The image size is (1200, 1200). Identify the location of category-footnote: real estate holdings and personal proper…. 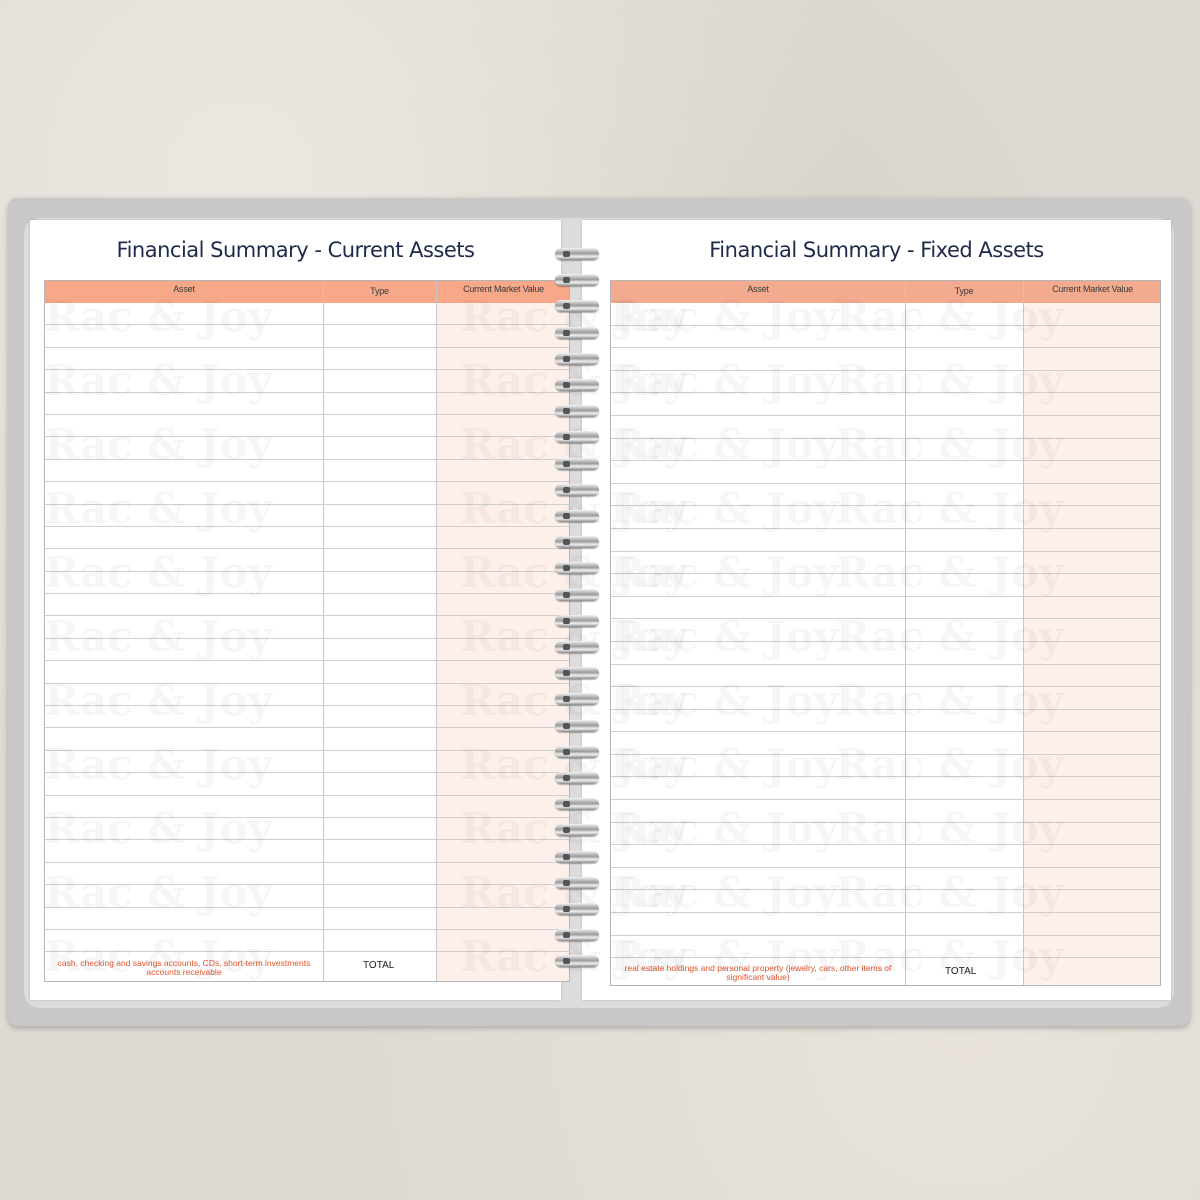
(758, 972).